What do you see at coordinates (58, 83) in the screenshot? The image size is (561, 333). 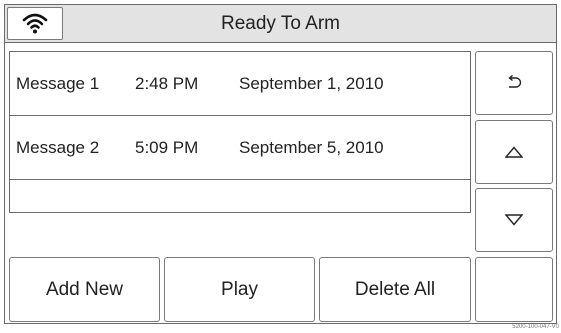 I see `message-name: Message 1` at bounding box center [58, 83].